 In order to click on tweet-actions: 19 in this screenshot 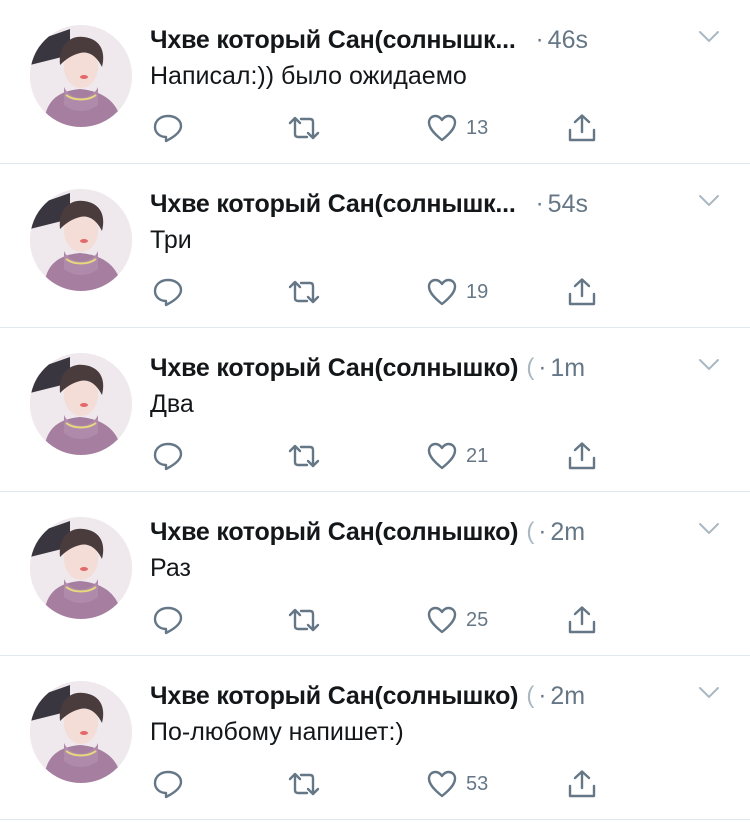, I will do `click(380, 292)`.